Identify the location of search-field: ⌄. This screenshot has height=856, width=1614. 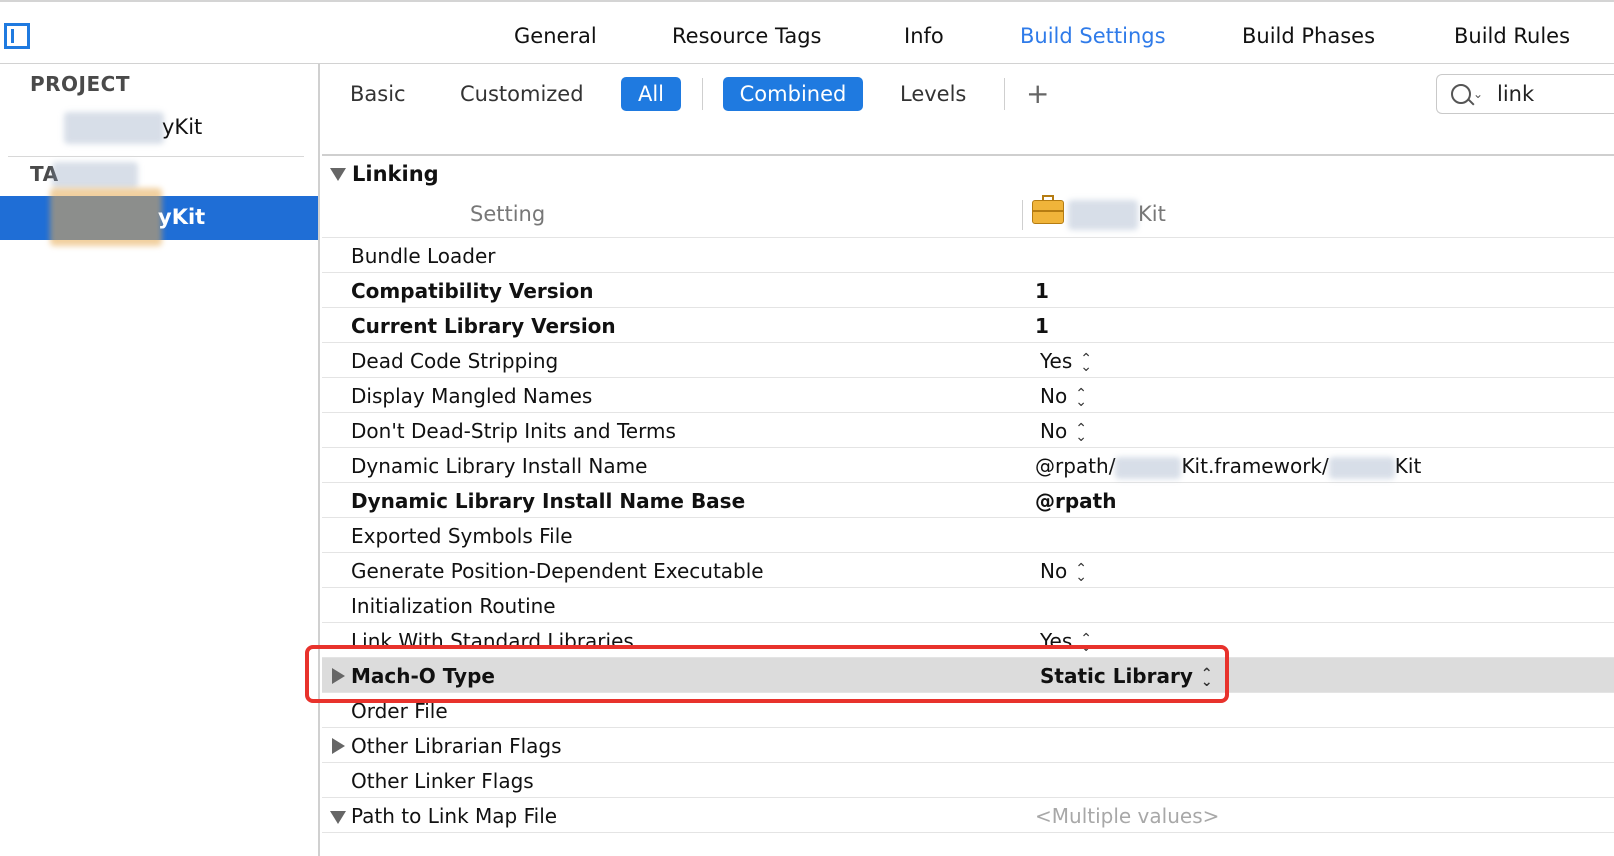
(1525, 94).